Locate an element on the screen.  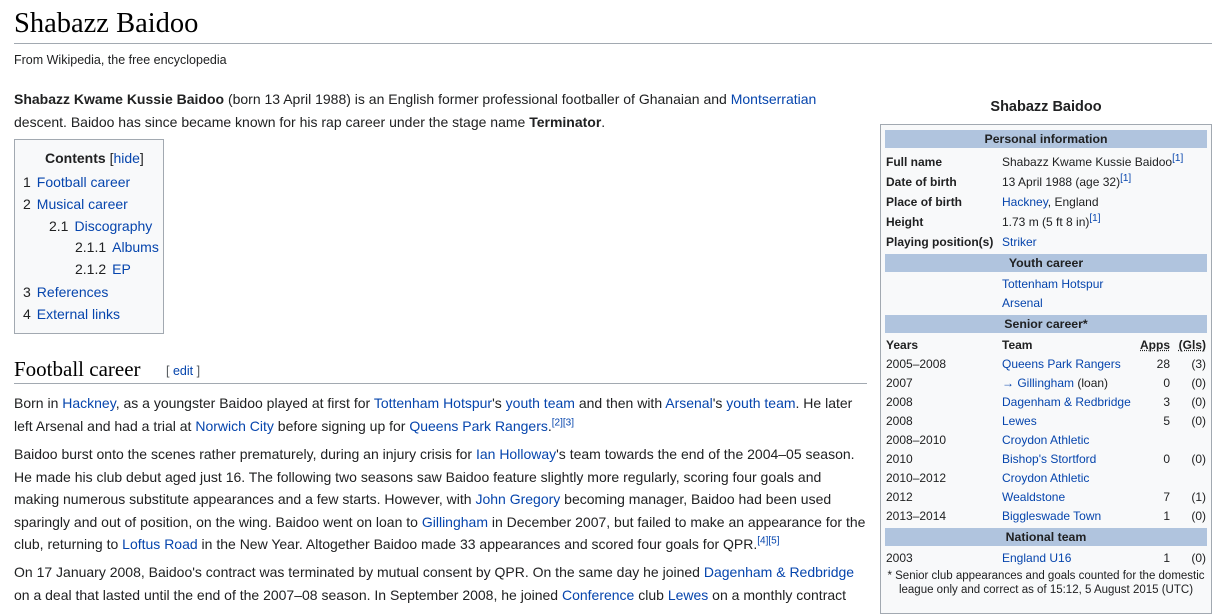
infobox-section-personal: Personal information is located at coordinates (1046, 139).